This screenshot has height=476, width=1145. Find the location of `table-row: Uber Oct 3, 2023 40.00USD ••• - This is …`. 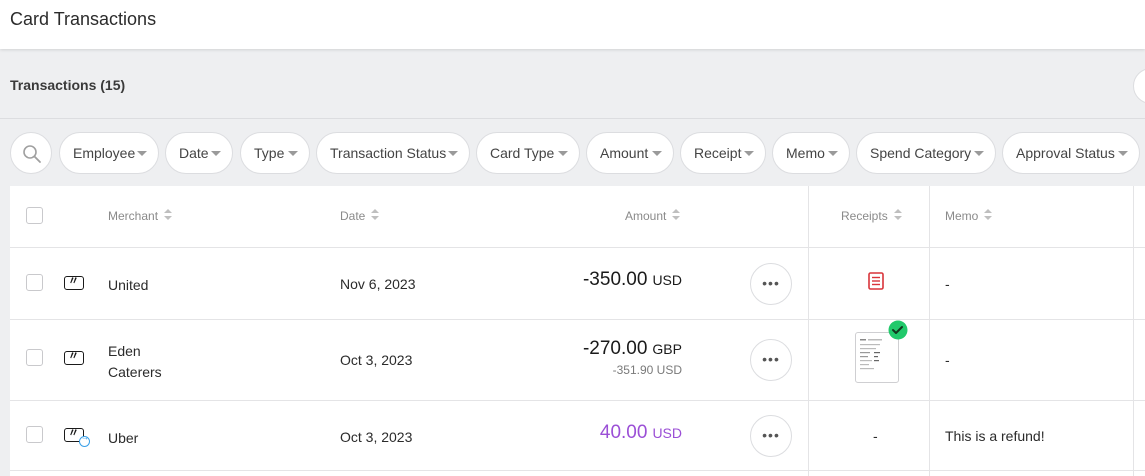

table-row: Uber Oct 3, 2023 40.00USD ••• - This is … is located at coordinates (577, 436).